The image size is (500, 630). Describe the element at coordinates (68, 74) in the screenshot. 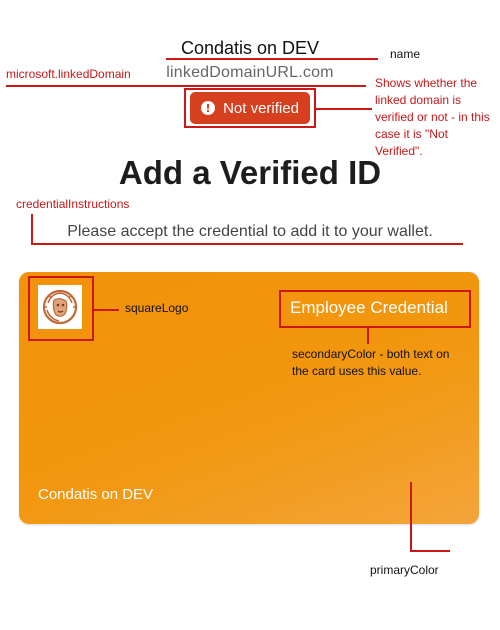

I see `linked-domain-annotation: microsoft.linkedDomain` at that location.